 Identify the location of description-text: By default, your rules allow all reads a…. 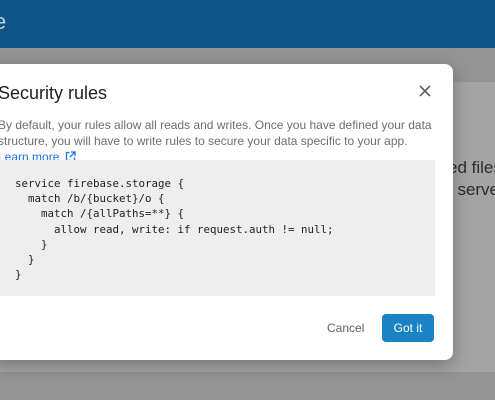
(216, 133).